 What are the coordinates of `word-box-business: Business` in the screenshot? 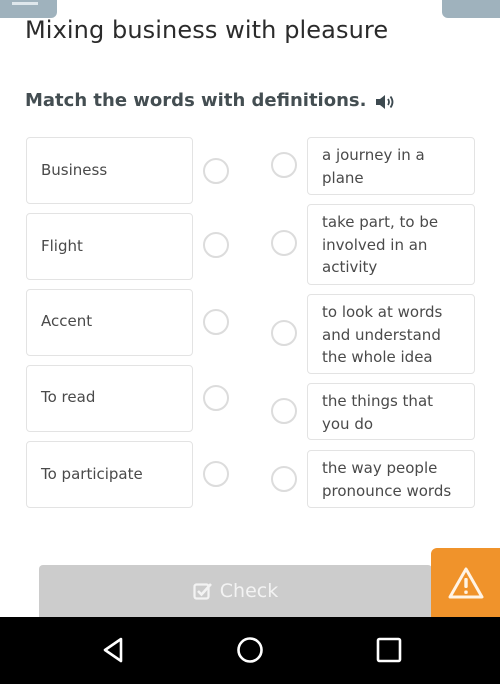 It's located at (109, 170).